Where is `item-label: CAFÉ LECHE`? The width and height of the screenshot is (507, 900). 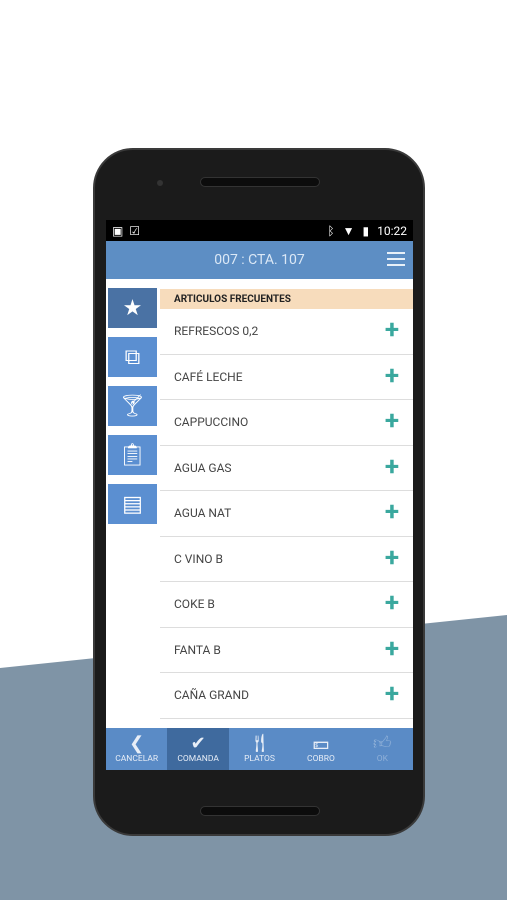 item-label: CAFÉ LECHE is located at coordinates (208, 376).